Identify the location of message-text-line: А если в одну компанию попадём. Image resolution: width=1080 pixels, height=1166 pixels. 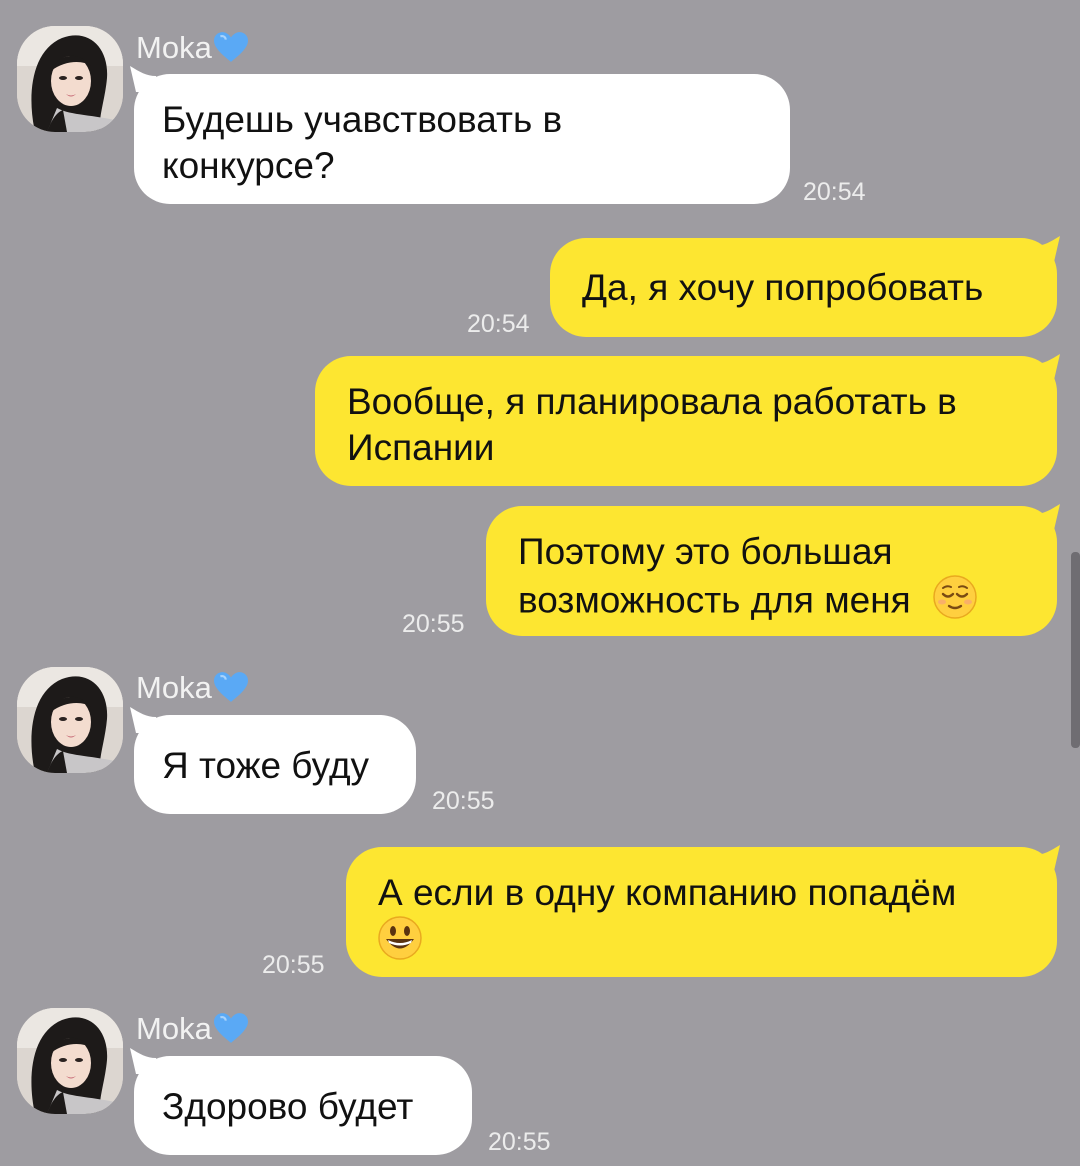
(667, 892).